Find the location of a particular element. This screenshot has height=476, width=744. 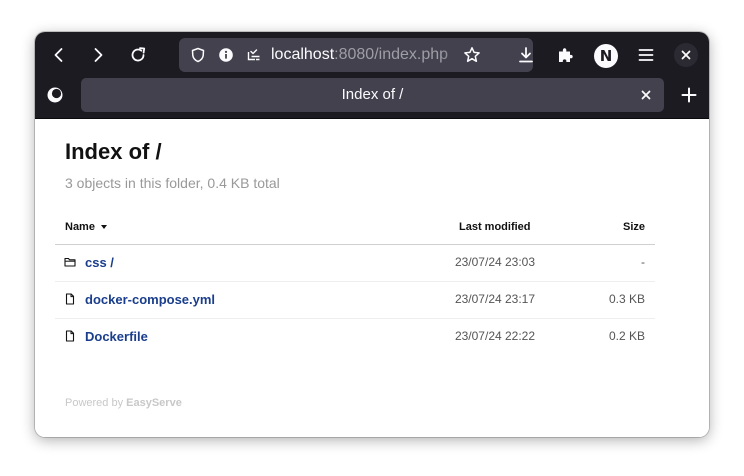

arrow-left-icon is located at coordinates (58, 55).